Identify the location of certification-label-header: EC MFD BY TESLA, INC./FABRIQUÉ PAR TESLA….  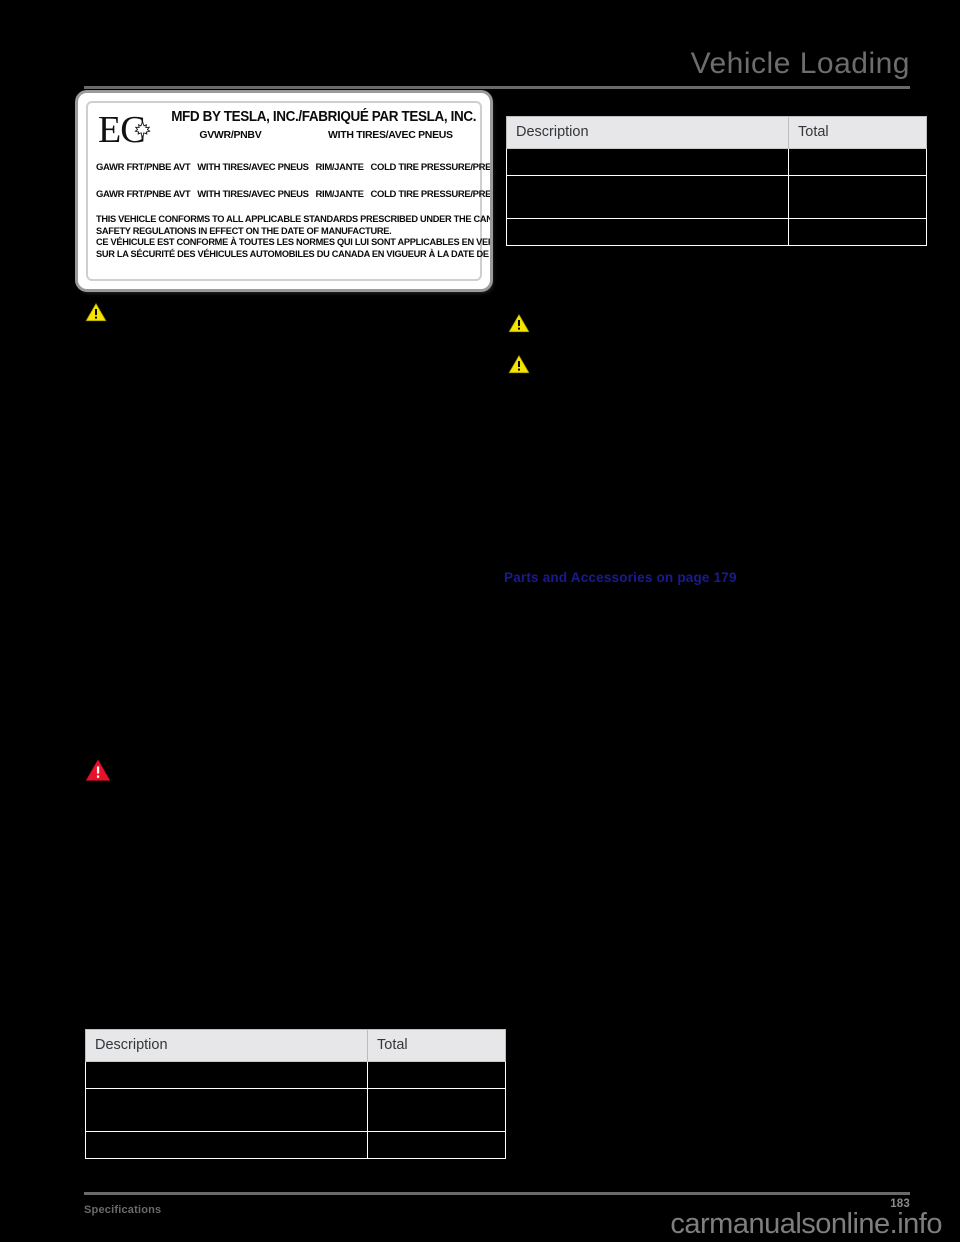
(284, 131).